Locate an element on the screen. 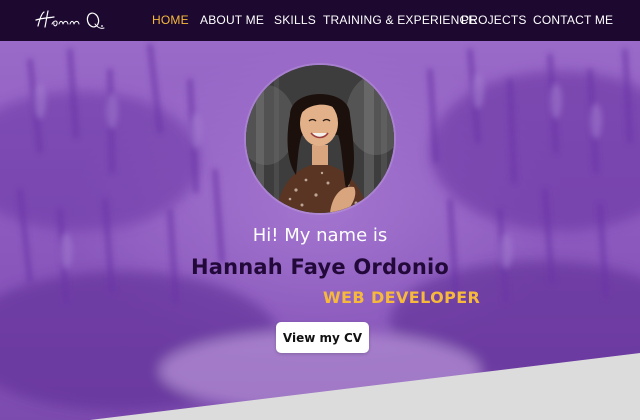 Image resolution: width=640 pixels, height=420 pixels. profile-avatar is located at coordinates (320, 139).